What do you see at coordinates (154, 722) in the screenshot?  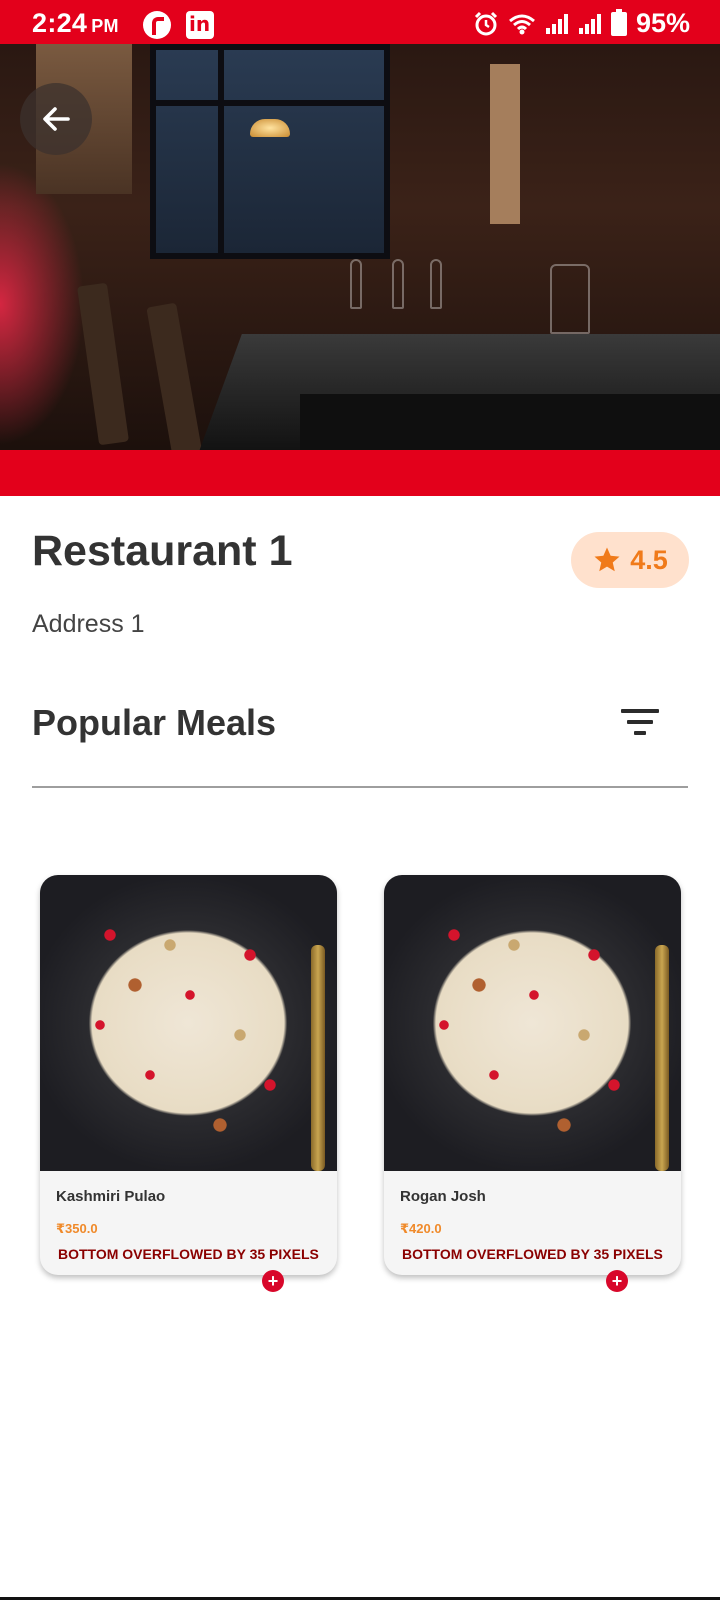 I see `section-title: Popular Meals` at bounding box center [154, 722].